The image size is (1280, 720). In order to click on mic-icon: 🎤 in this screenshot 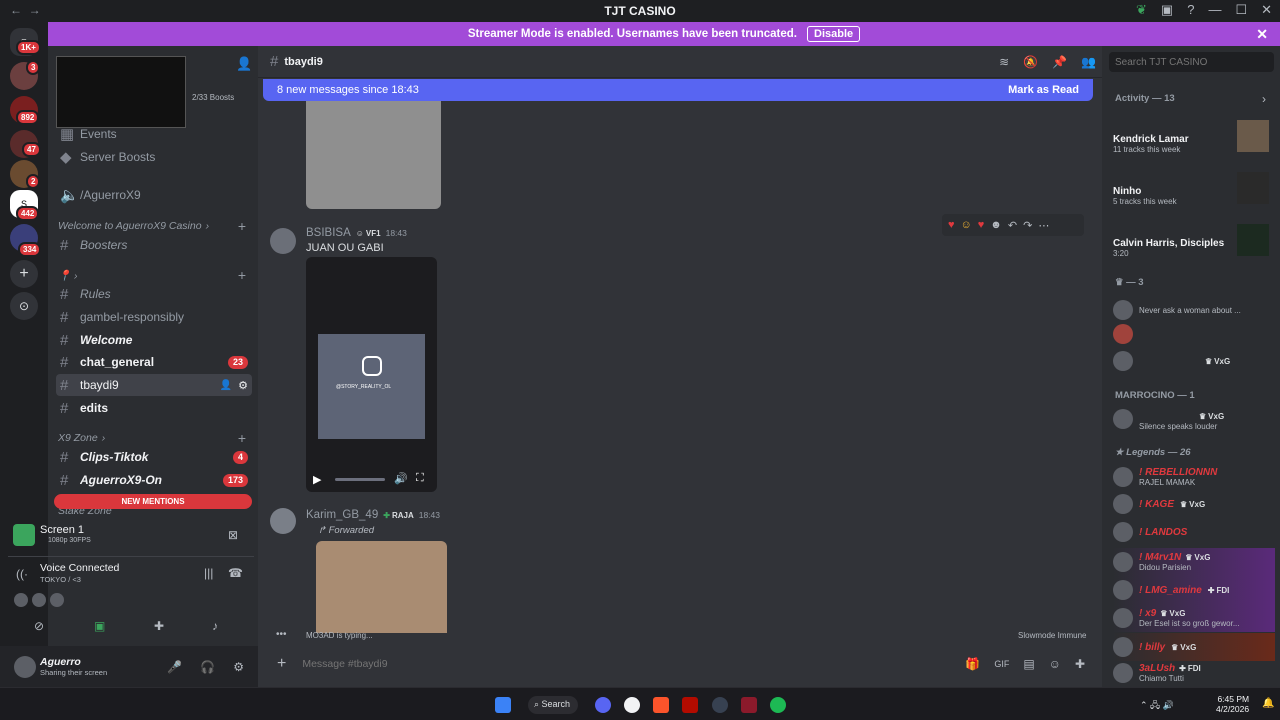, I will do `click(174, 667)`.